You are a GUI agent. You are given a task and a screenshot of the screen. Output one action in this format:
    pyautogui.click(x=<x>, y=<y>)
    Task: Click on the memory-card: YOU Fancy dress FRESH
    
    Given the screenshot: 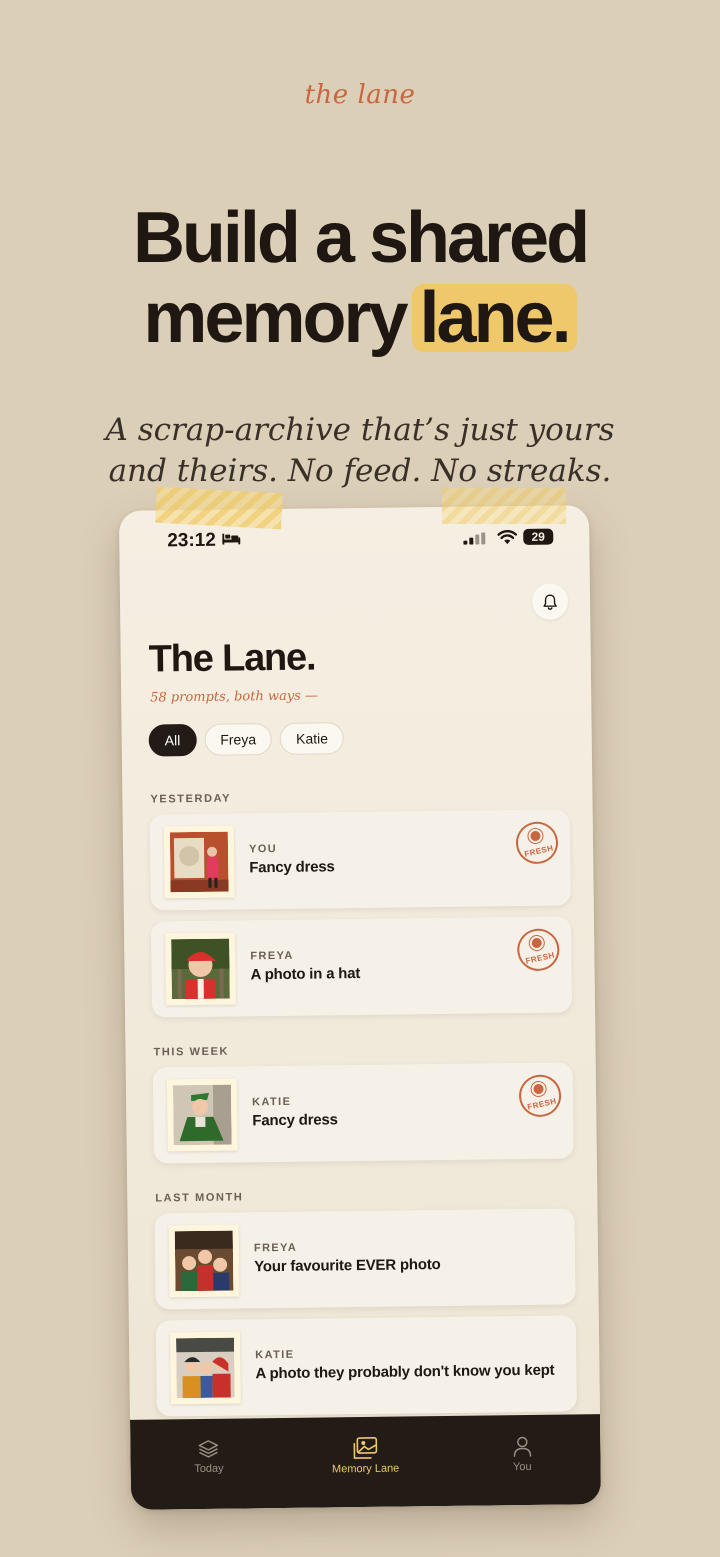 What is the action you would take?
    pyautogui.click(x=360, y=860)
    